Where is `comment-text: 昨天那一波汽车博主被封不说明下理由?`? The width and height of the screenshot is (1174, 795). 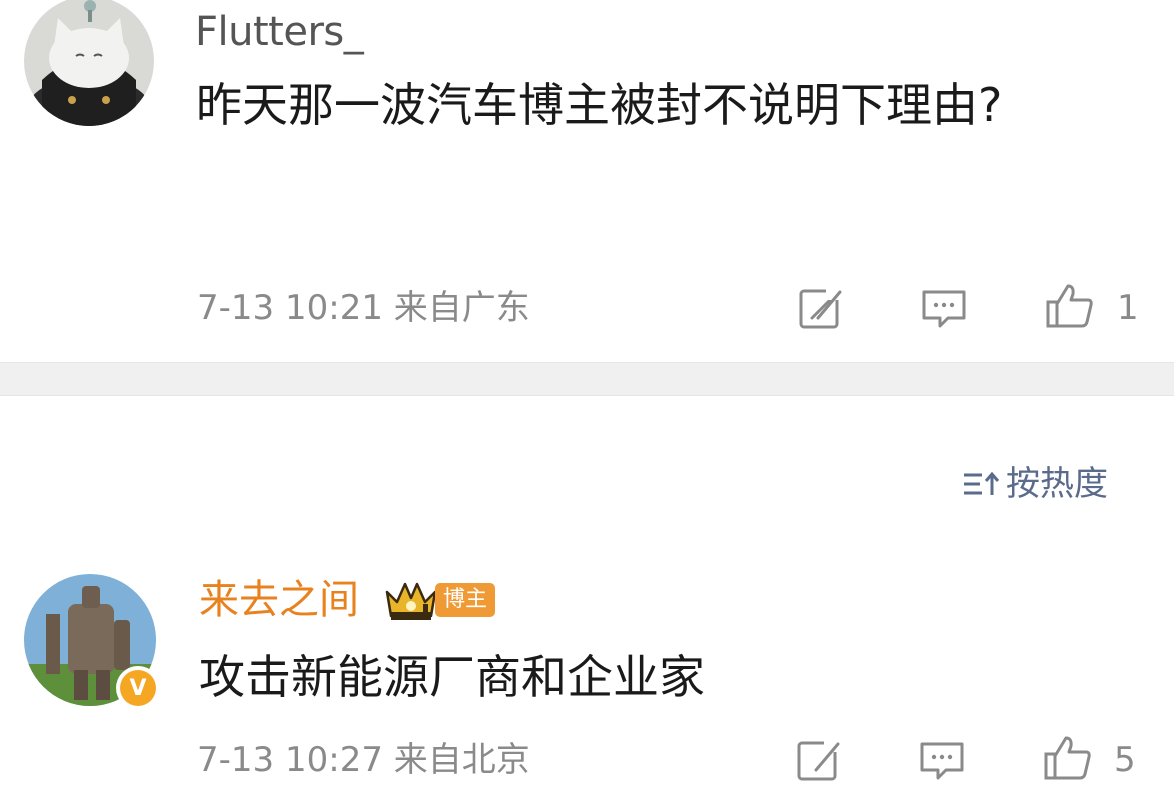
comment-text: 昨天那一波汽车博主被封不说明下理由? is located at coordinates (599, 105).